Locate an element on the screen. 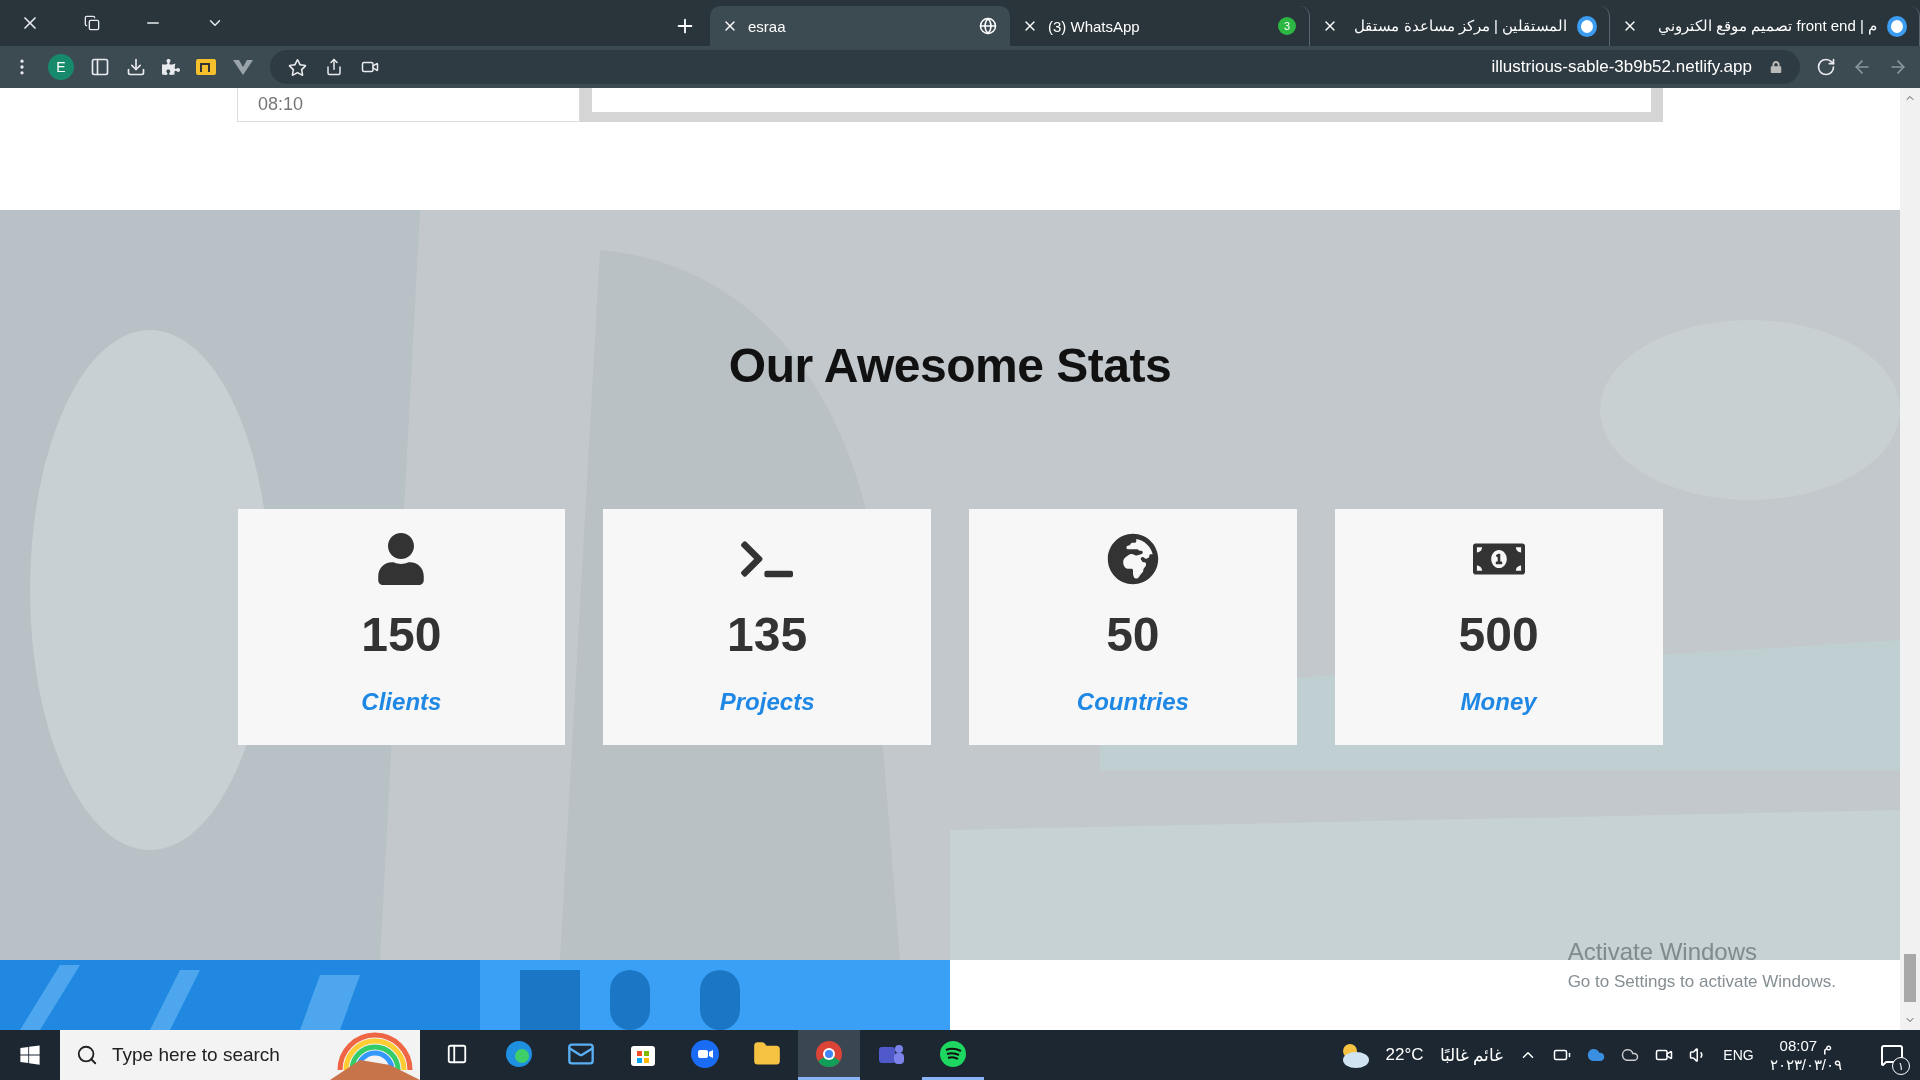 Image resolution: width=1920 pixels, height=1080 pixels. star-icon is located at coordinates (297, 67).